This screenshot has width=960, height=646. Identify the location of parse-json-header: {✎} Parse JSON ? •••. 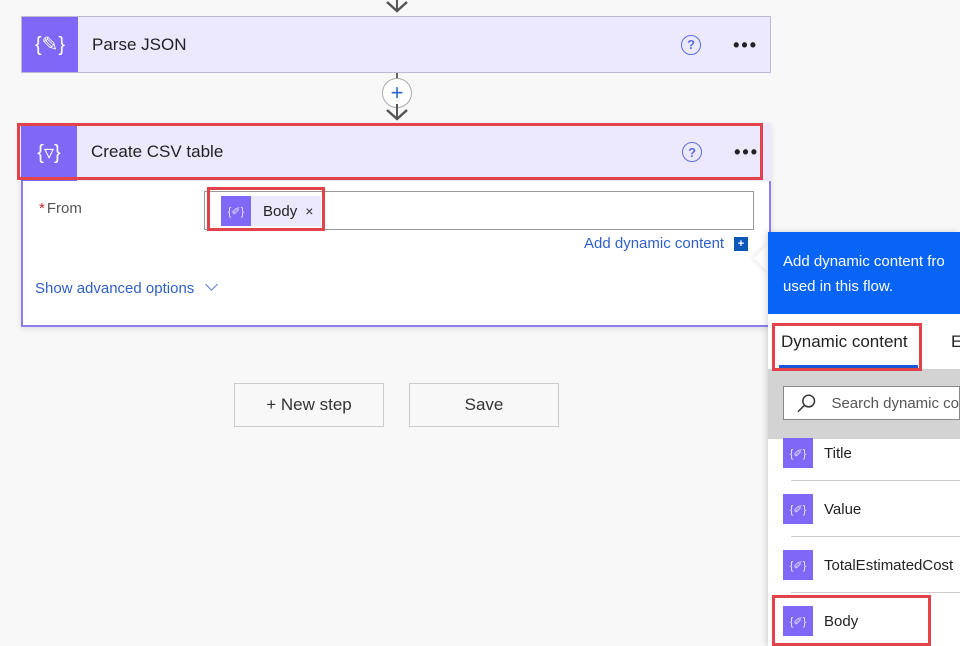
(396, 44).